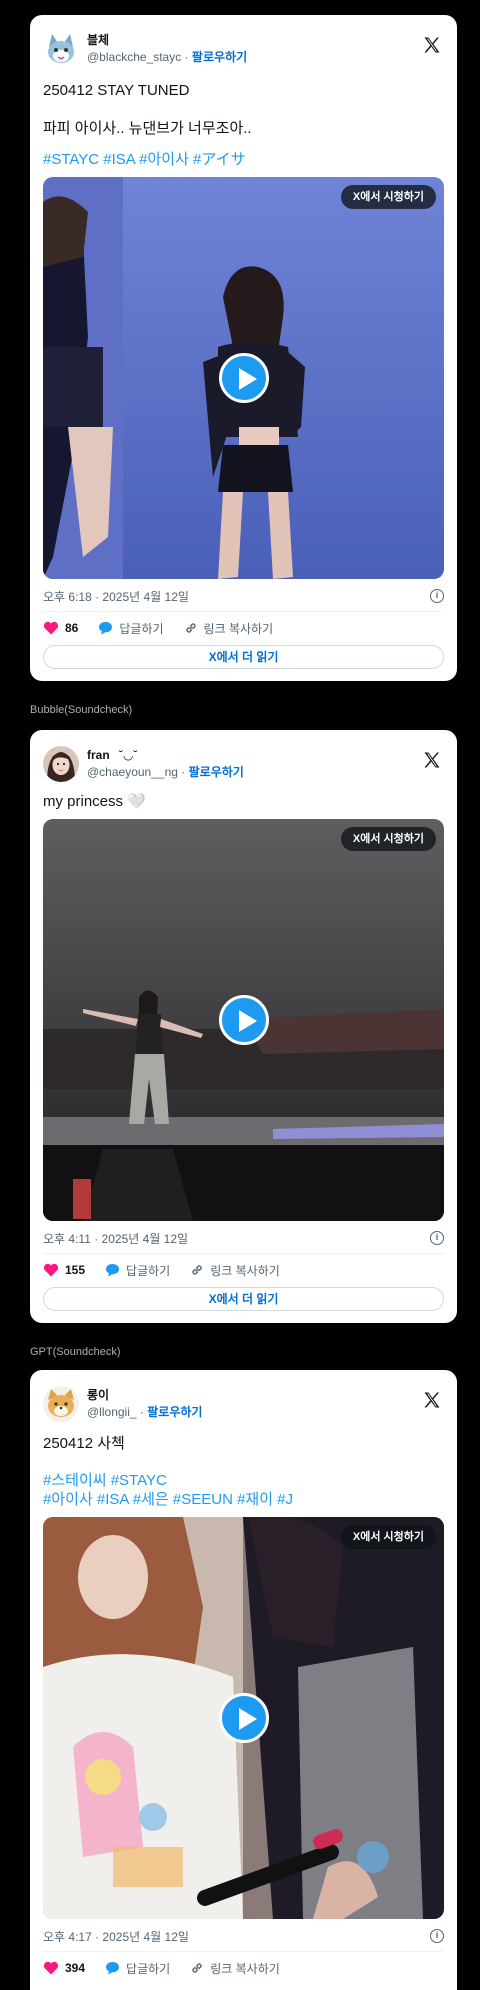  What do you see at coordinates (72, 628) in the screenshot?
I see `like-count: 86` at bounding box center [72, 628].